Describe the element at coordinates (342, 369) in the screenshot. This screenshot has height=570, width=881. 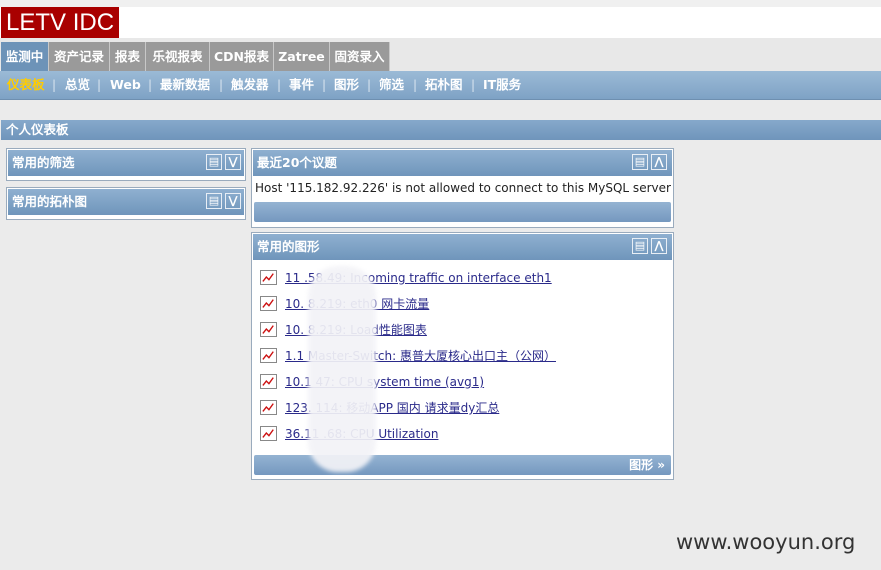
I see `redaction-blur` at that location.